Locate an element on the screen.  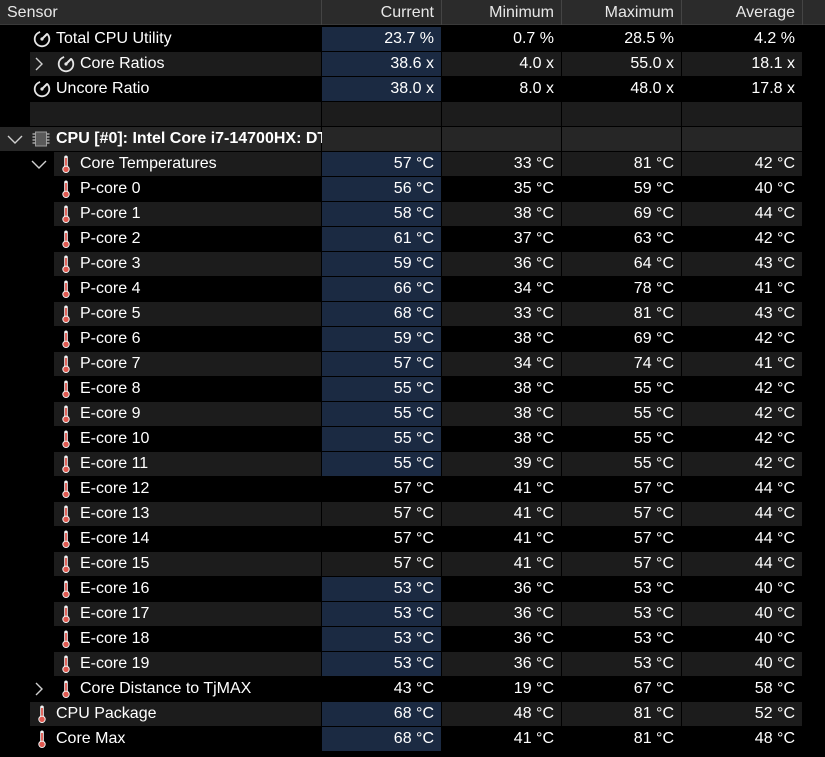
sensor-name-cell: Core Ratios is located at coordinates (160, 64).